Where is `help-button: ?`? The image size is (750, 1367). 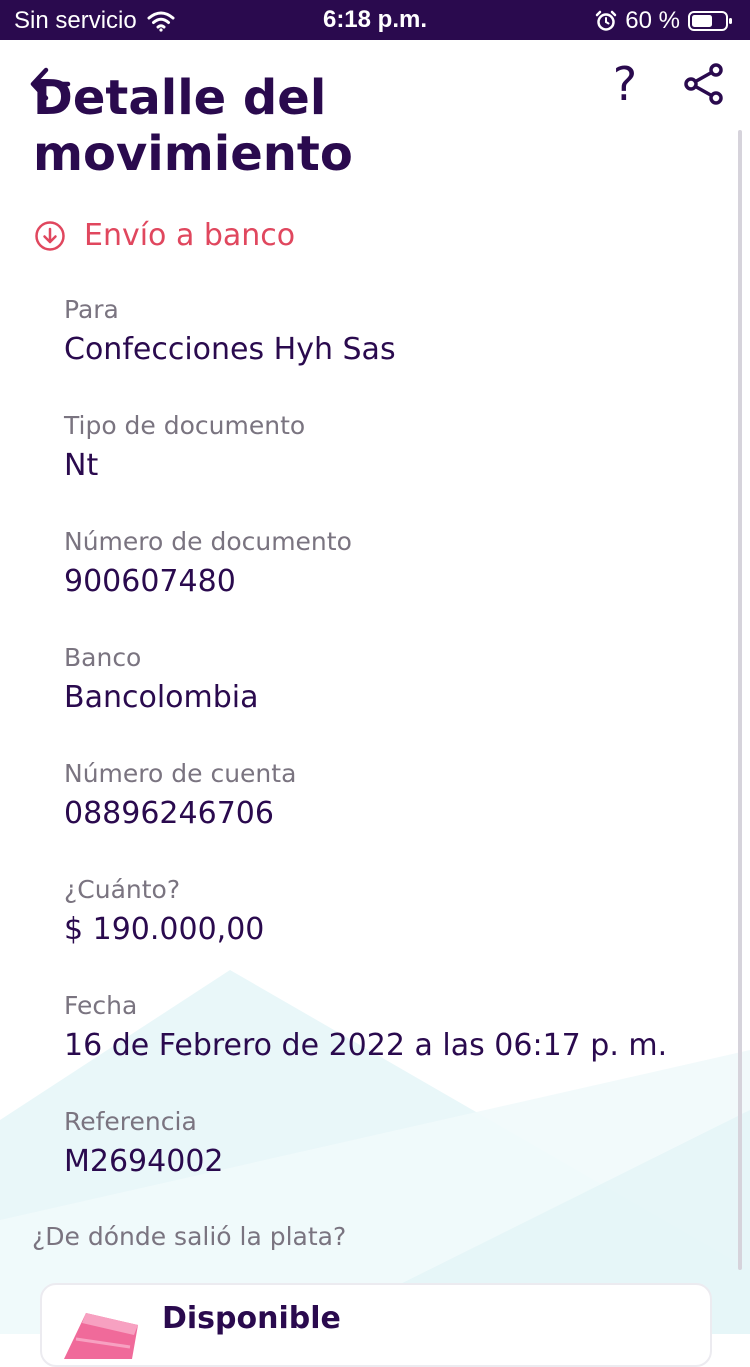 help-button: ? is located at coordinates (625, 84).